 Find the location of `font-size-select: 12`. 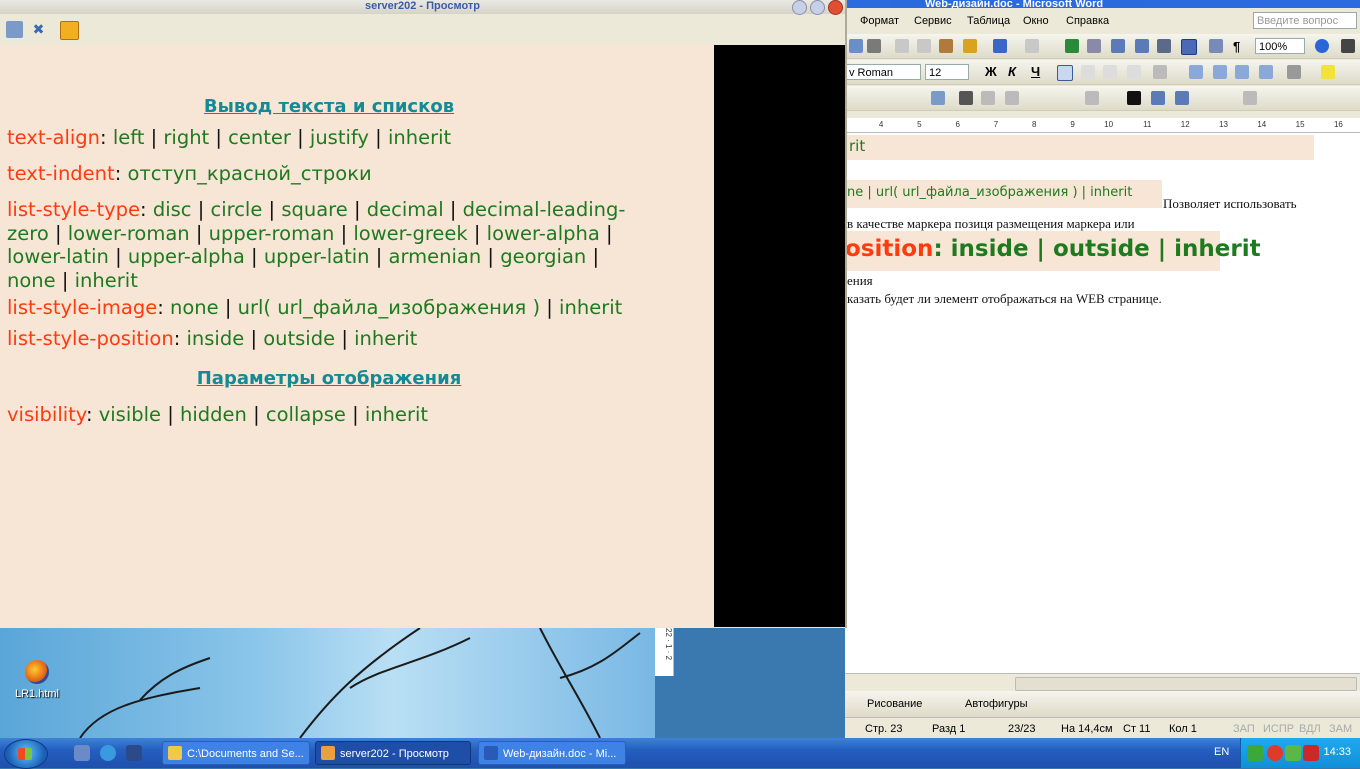

font-size-select: 12 is located at coordinates (947, 72).